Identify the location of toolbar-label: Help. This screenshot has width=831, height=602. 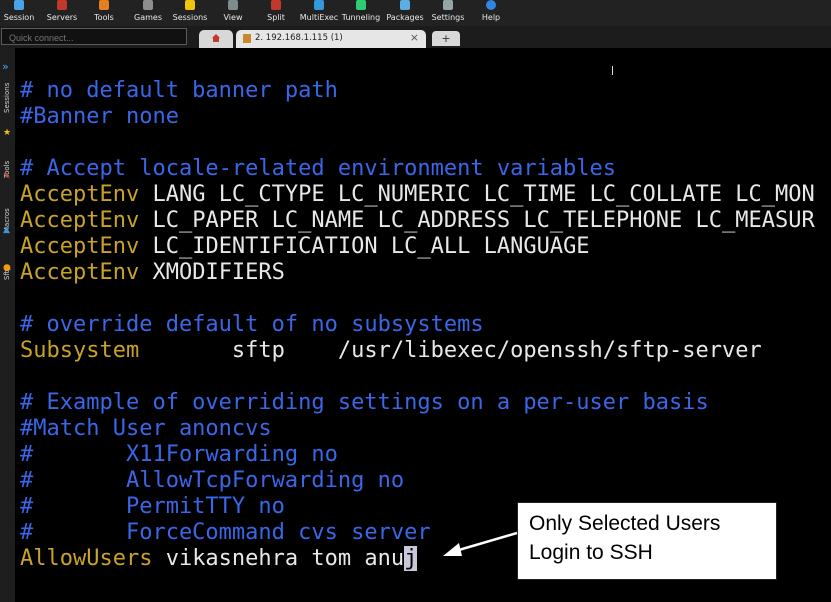
(491, 17).